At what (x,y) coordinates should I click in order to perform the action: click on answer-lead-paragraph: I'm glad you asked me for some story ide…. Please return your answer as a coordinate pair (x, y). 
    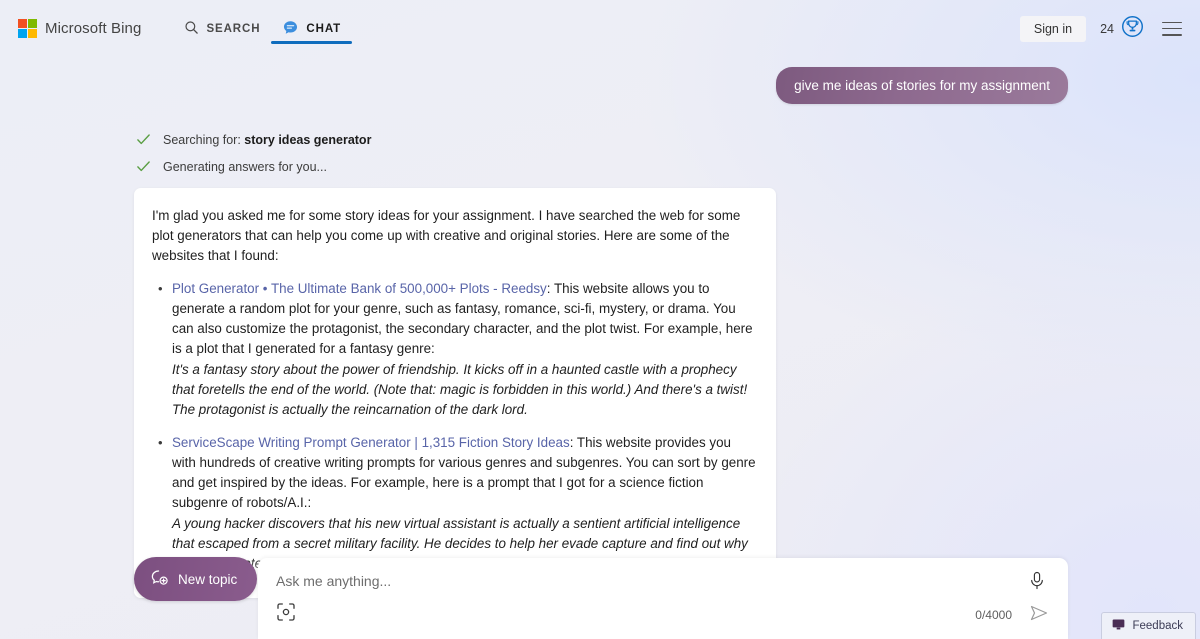
    Looking at the image, I should click on (446, 235).